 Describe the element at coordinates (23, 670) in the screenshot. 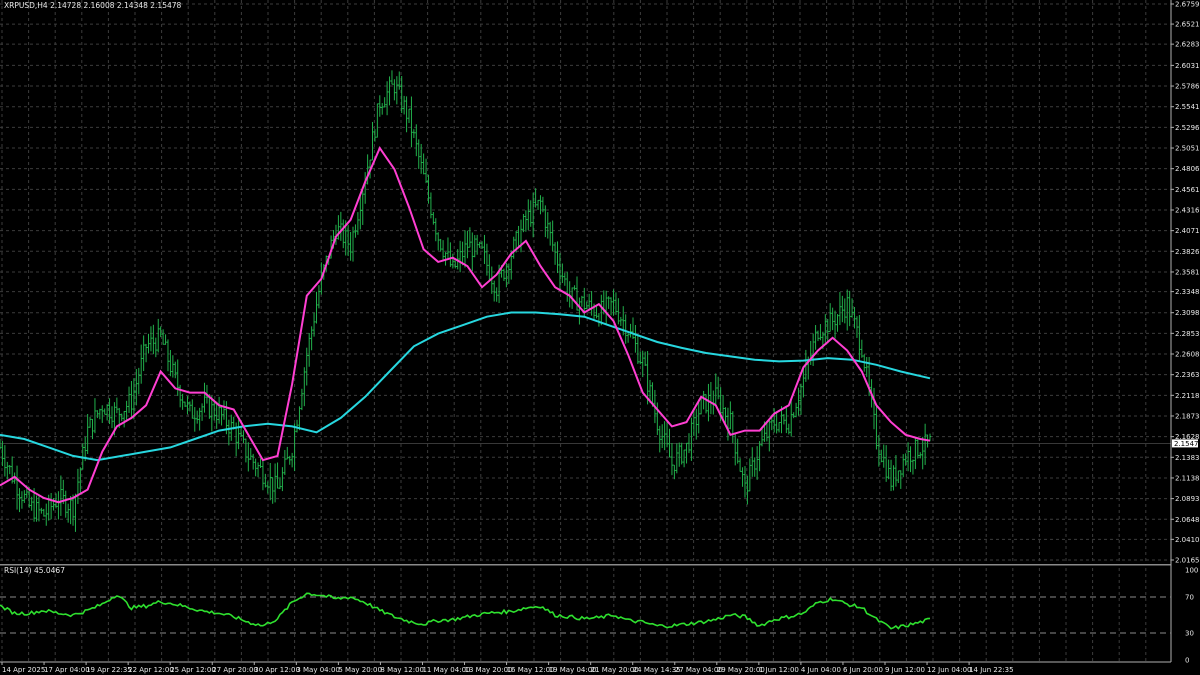

I see `time-tick-label: 14 Apr 2025` at that location.